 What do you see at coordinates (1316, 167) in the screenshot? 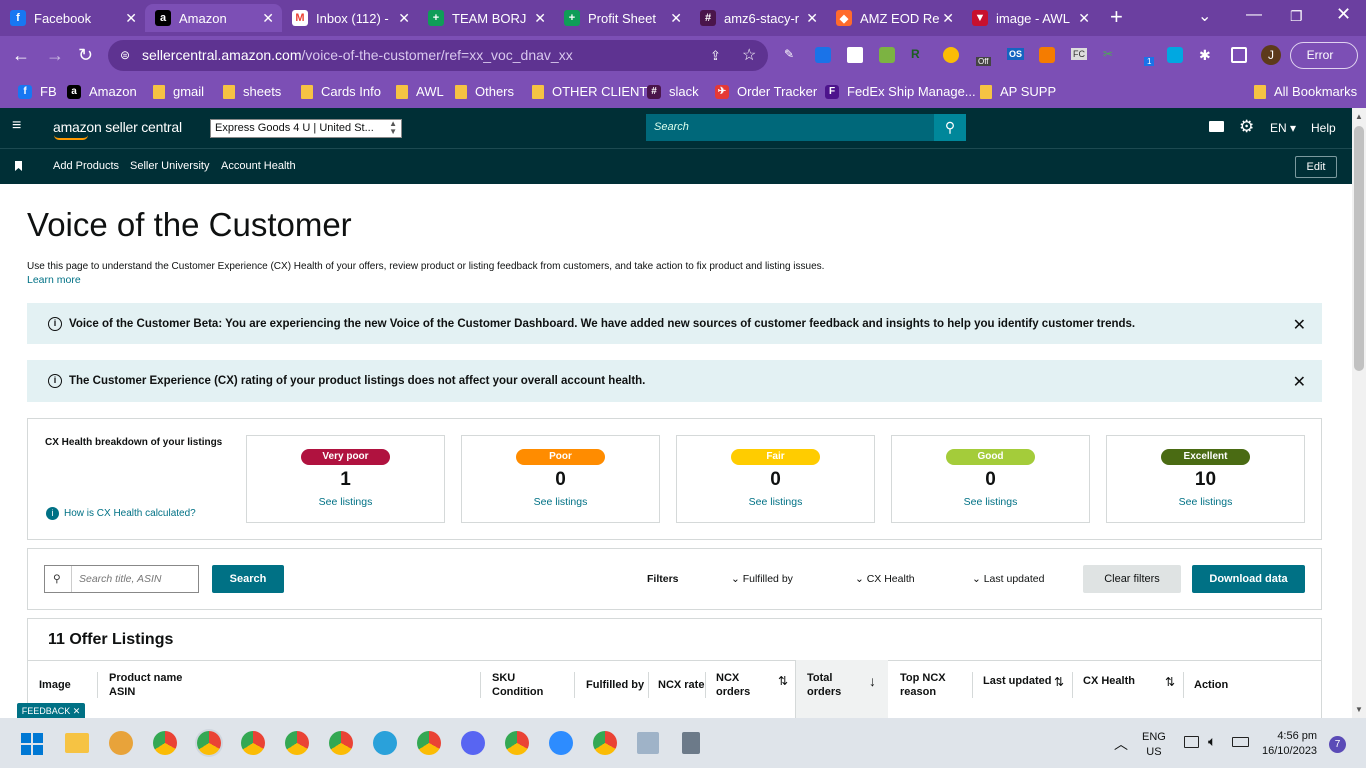
I see `edit-nav-button: Edit` at bounding box center [1316, 167].